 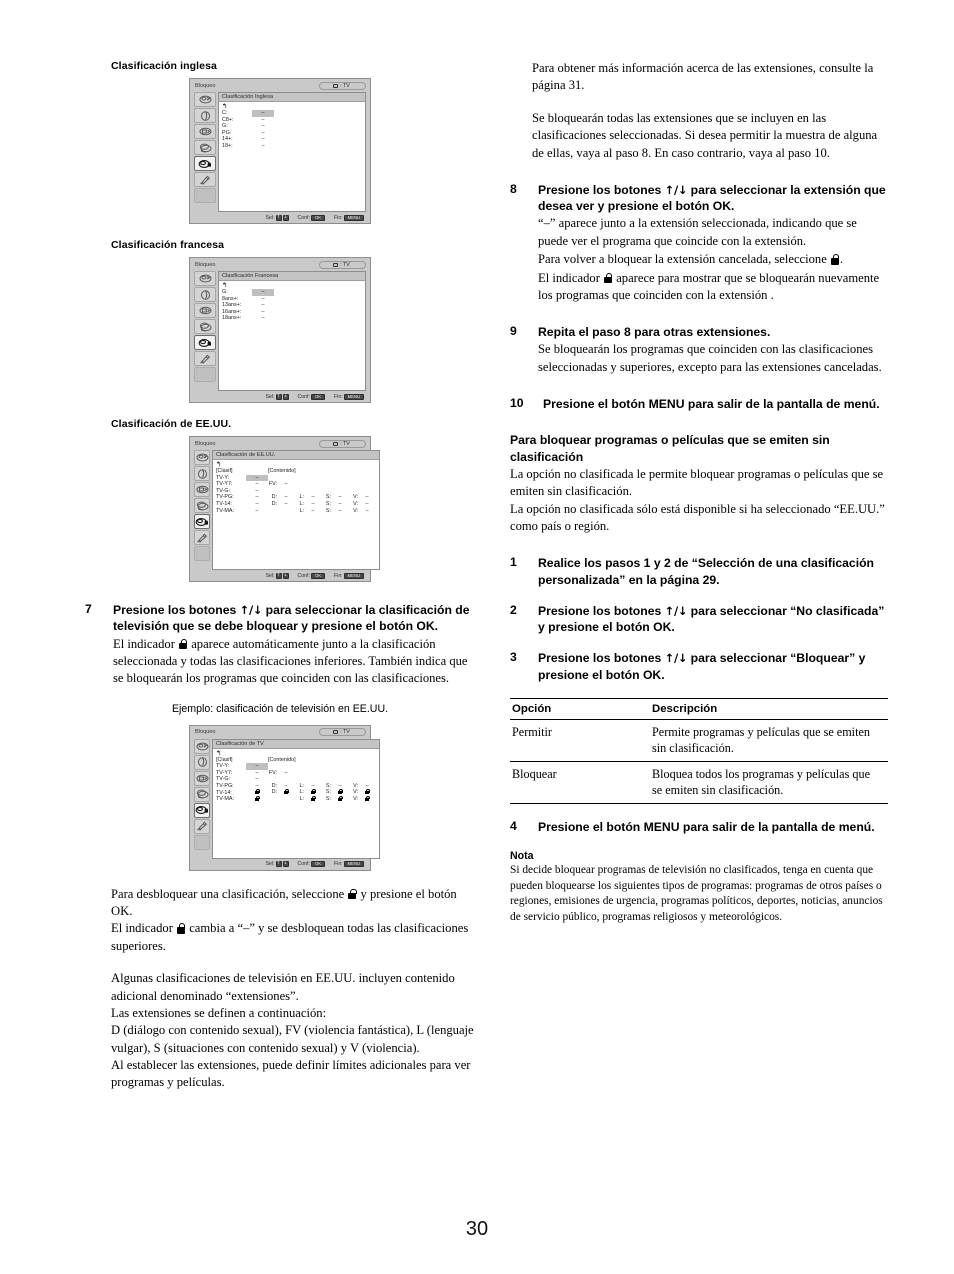 What do you see at coordinates (292, 318) in the screenshot?
I see `osd-rating-row: 18ans+: –` at bounding box center [292, 318].